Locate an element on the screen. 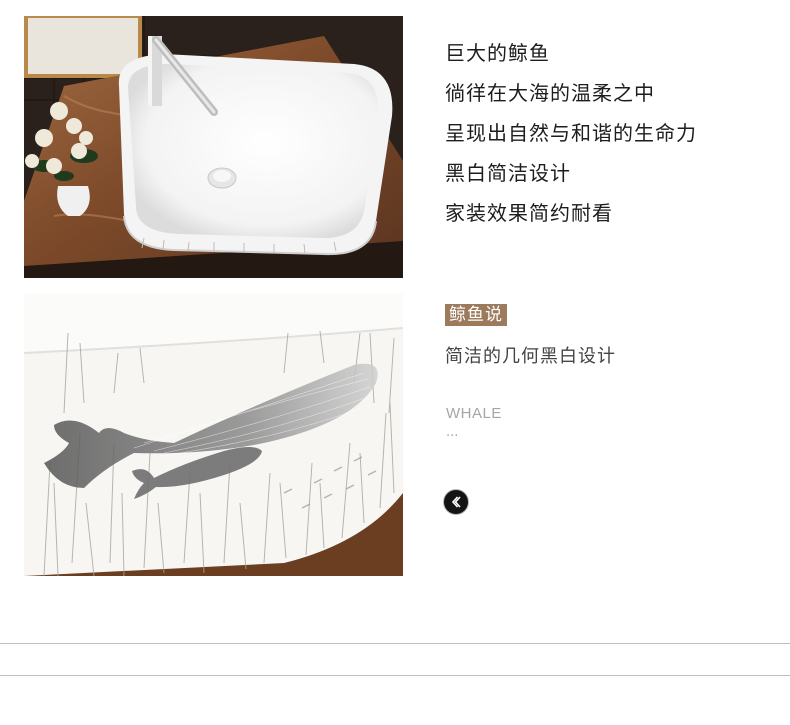 The height and width of the screenshot is (725, 790). english-caption: WHALE is located at coordinates (474, 413).